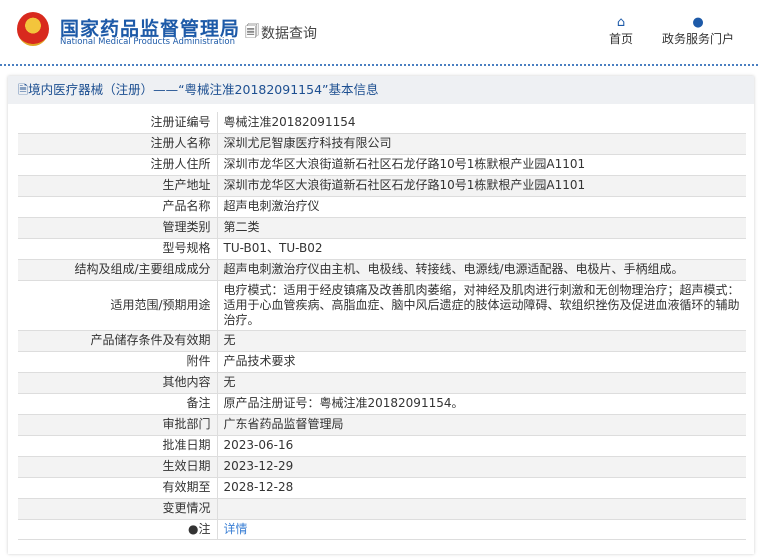 Image resolution: width=758 pixels, height=558 pixels. I want to click on row-label: 生效日期, so click(118, 467).